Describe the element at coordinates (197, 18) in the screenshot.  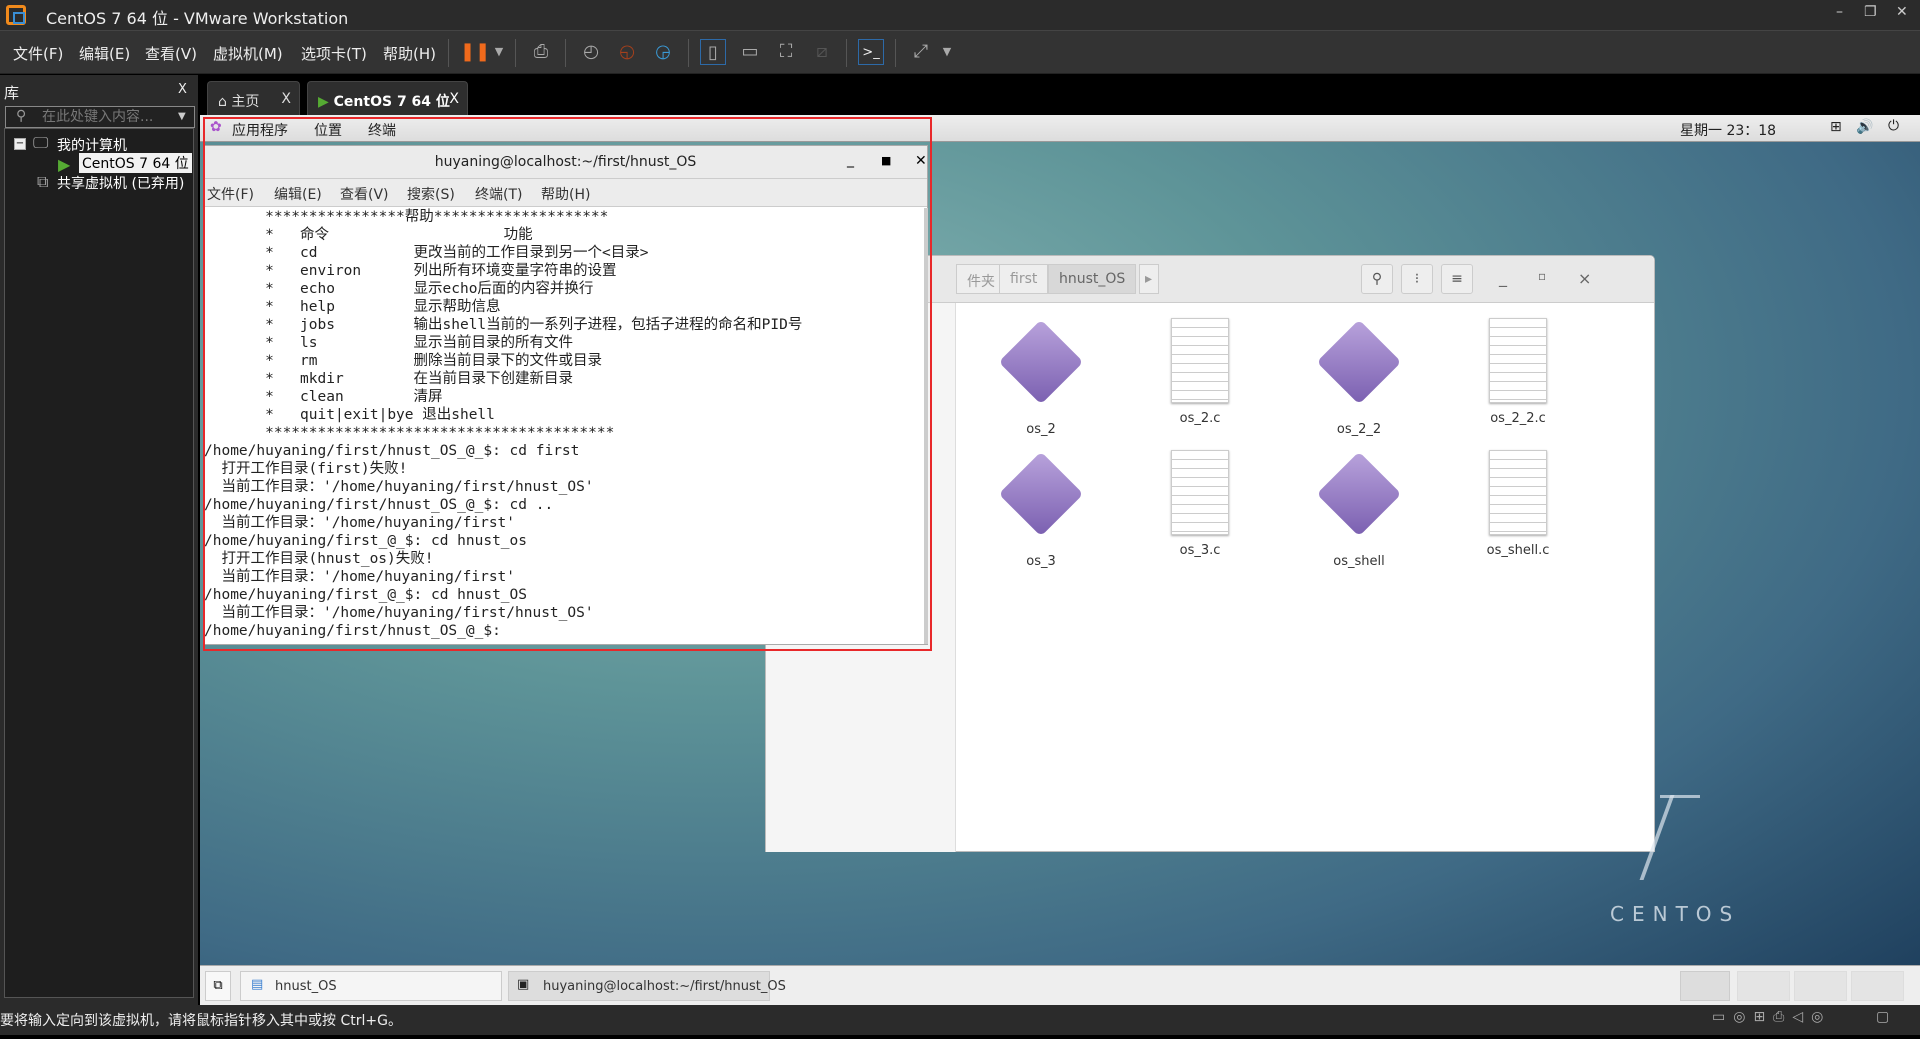
I see `window-title: CentOS 7 64 位 - VMware Workstation` at that location.